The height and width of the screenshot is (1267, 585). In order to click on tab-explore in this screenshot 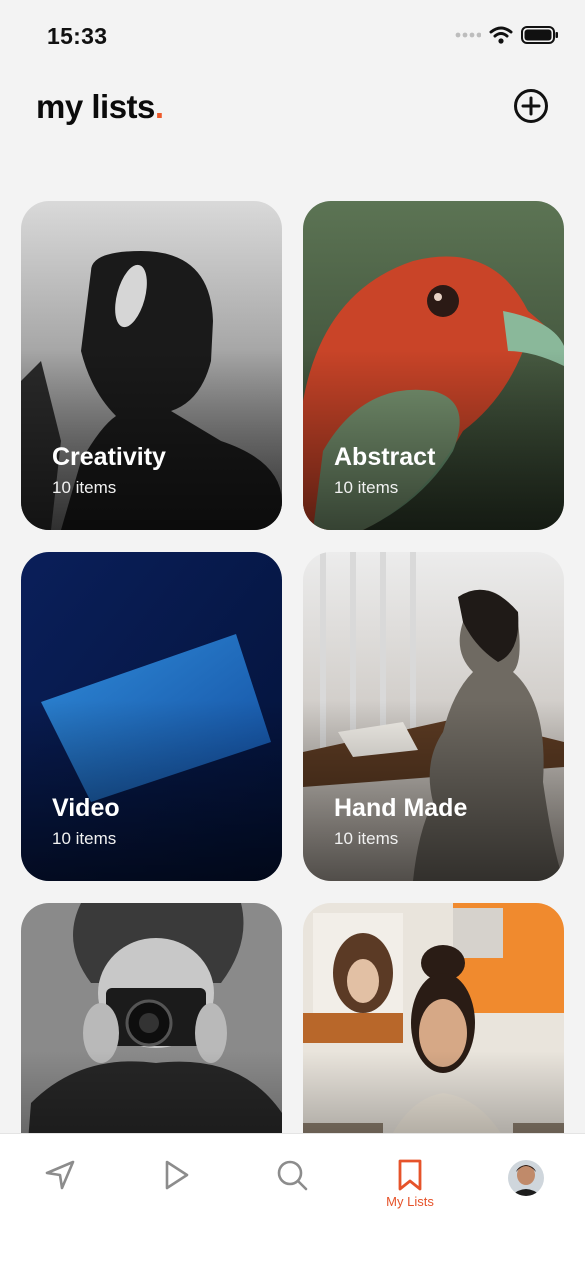, I will do `click(60, 1188)`.